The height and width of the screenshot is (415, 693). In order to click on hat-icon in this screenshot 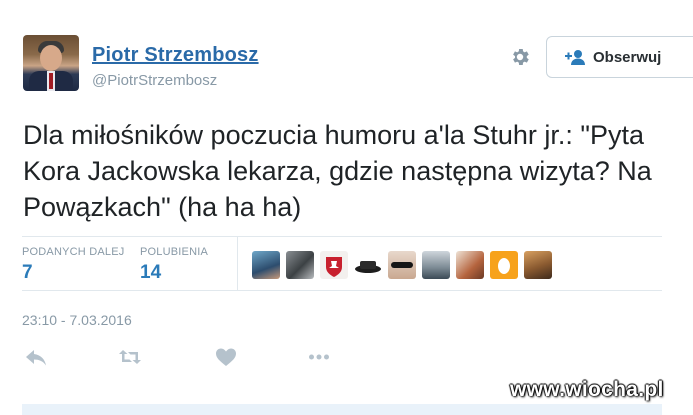, I will do `click(368, 267)`.